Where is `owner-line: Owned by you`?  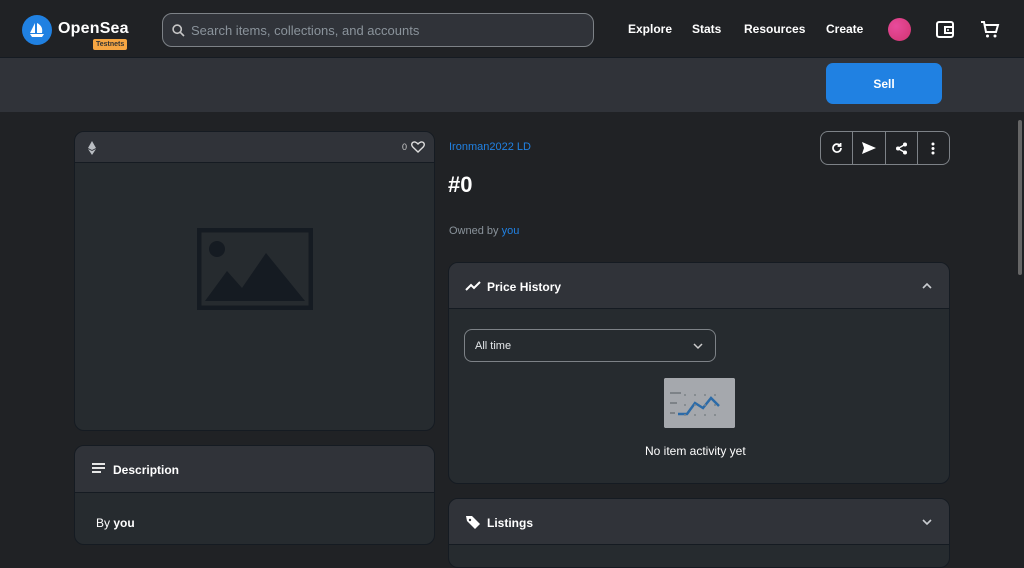
owner-line: Owned by you is located at coordinates (484, 231).